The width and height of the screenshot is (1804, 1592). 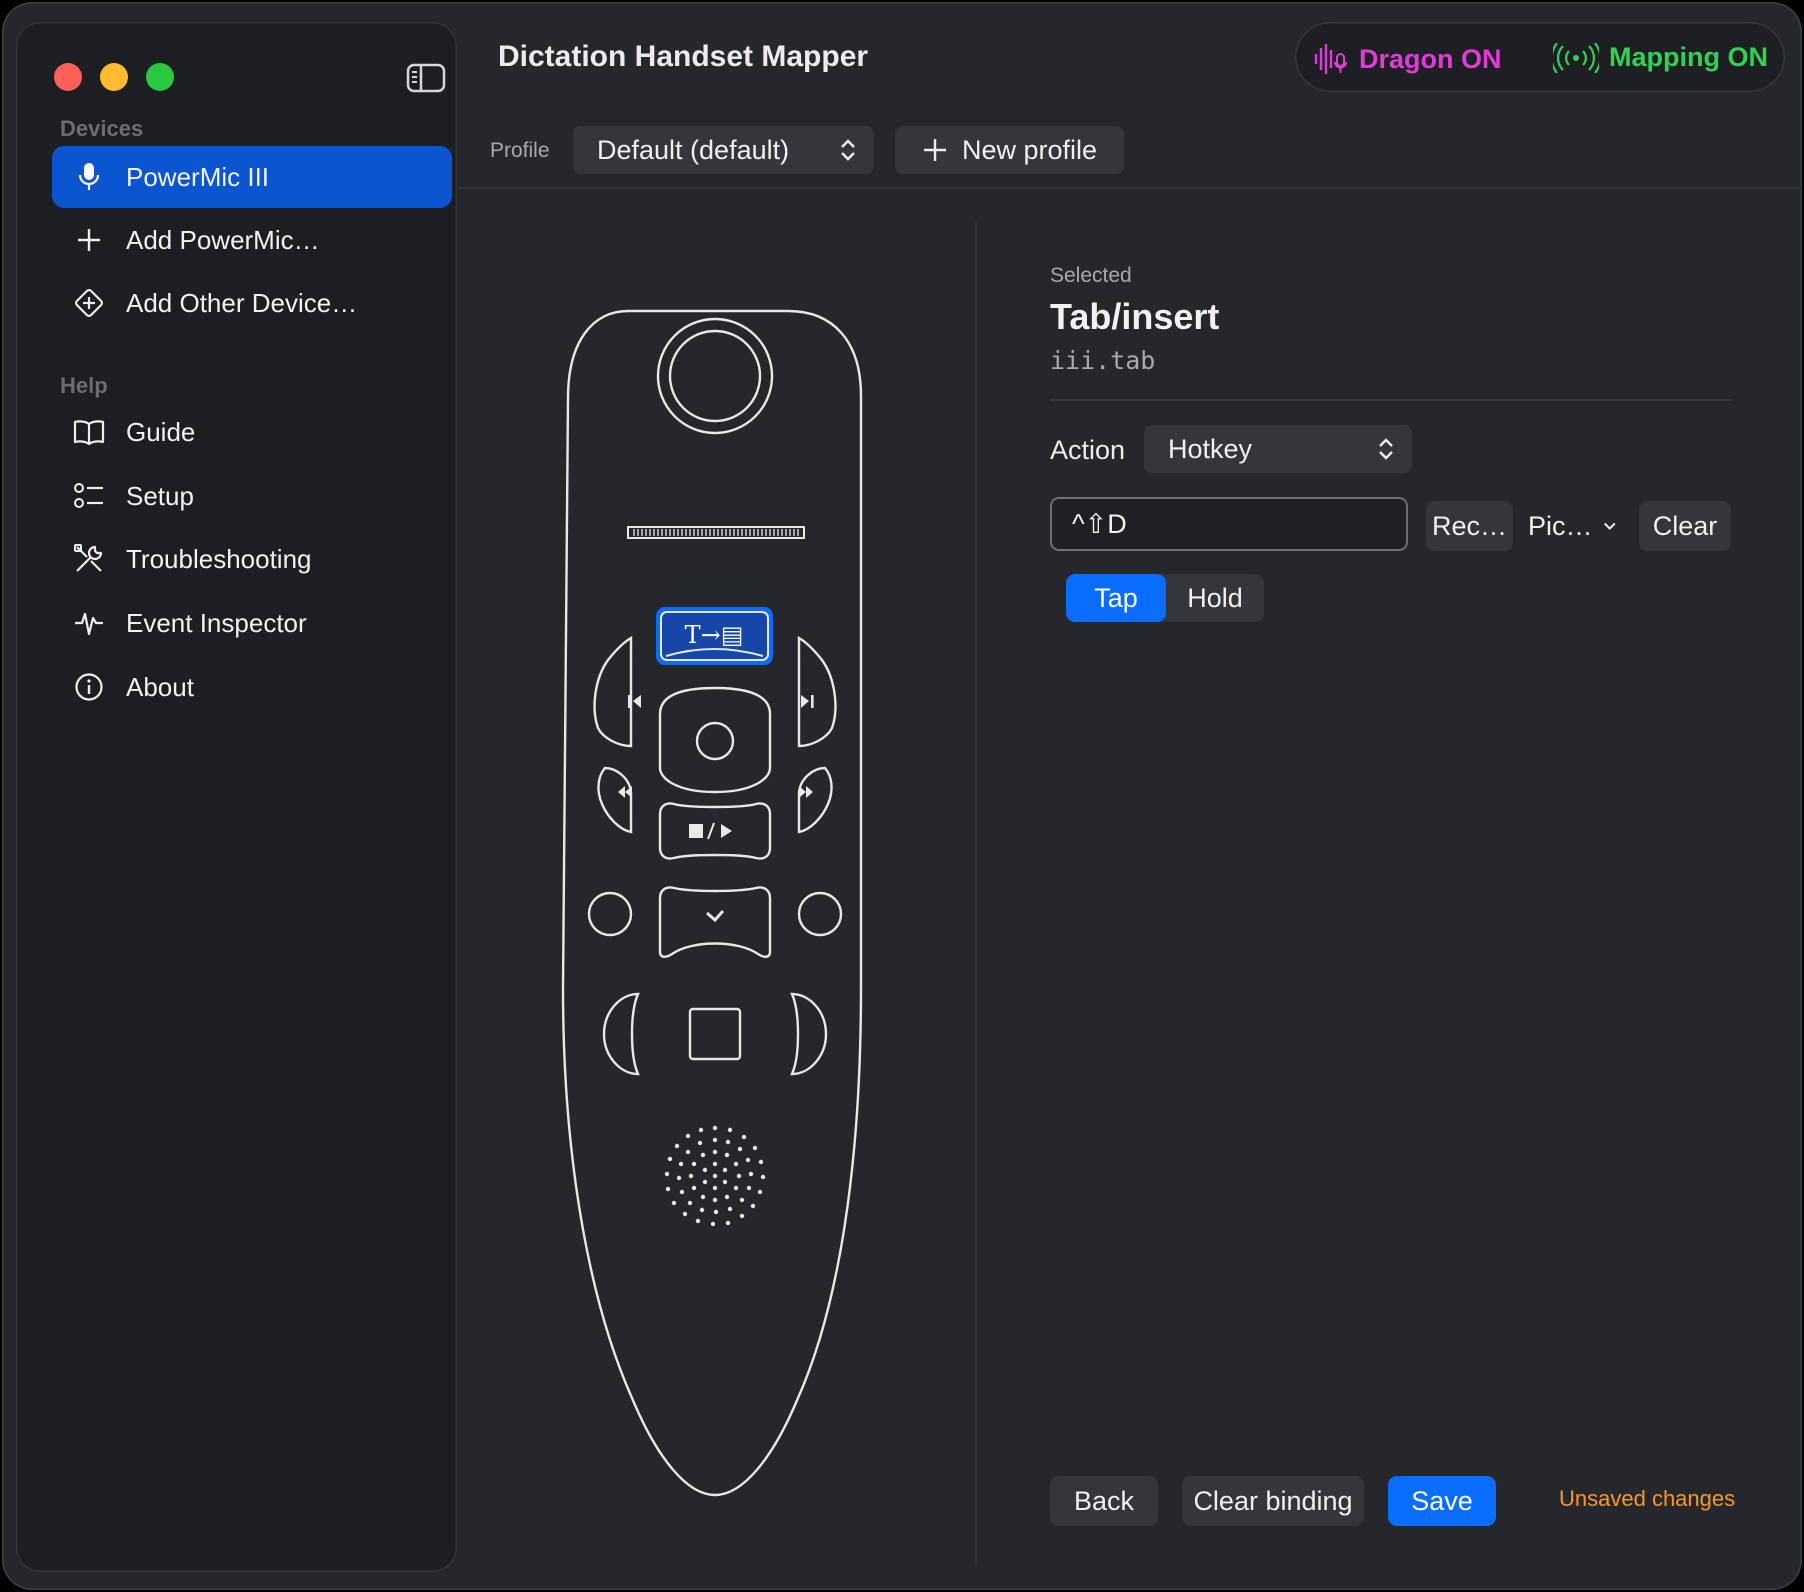 I want to click on save-button: Save, so click(x=1442, y=1501).